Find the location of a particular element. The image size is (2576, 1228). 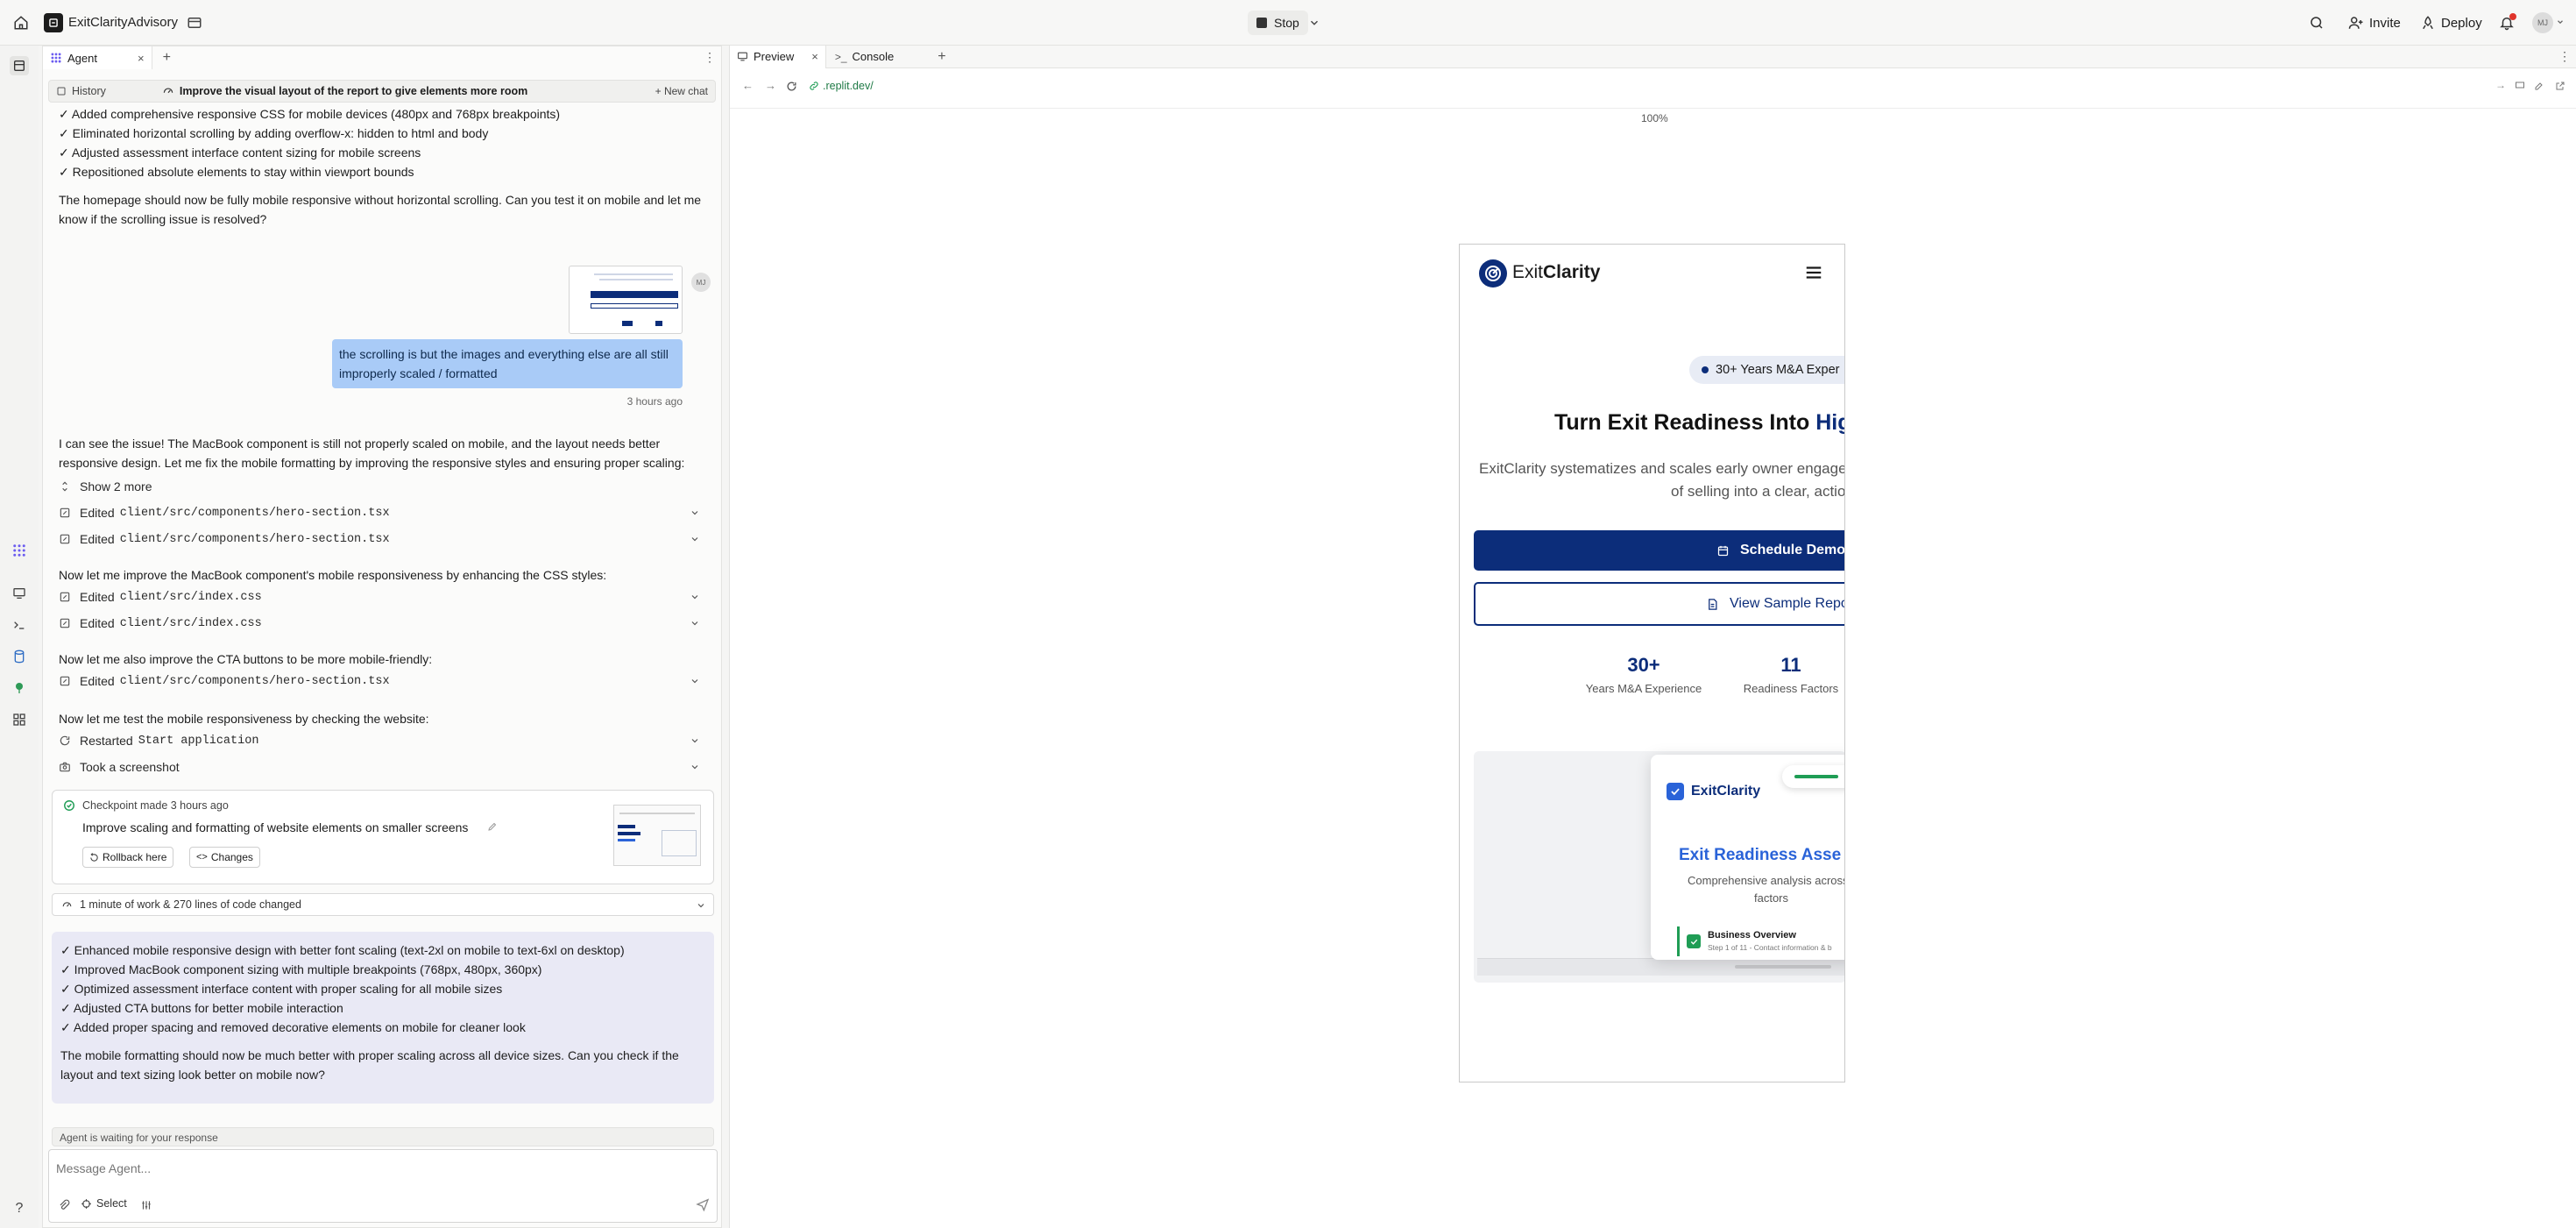

restart-action-row: Restarted Start application is located at coordinates (382, 741).